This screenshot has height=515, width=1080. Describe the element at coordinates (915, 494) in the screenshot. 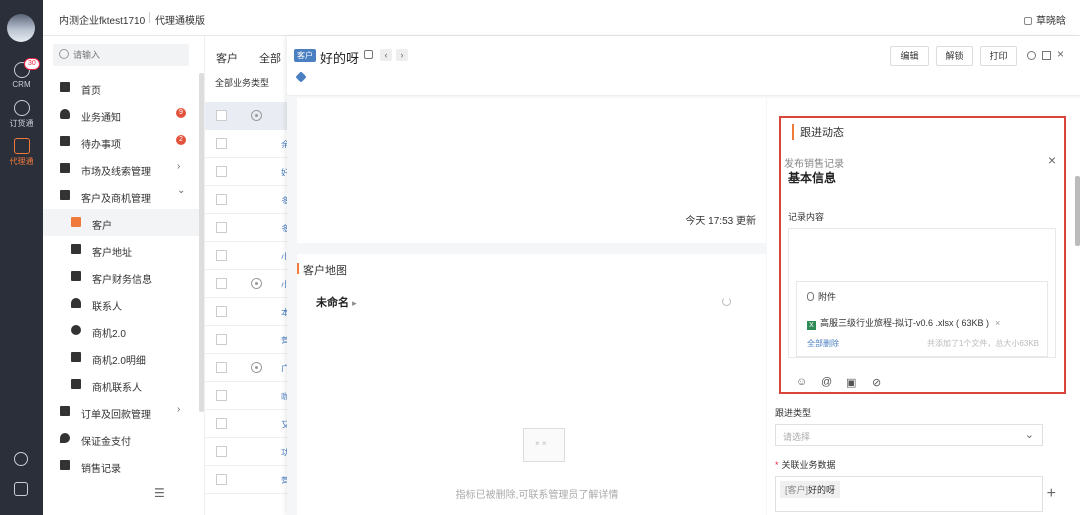

I see `related-data-field: [客户]好的呀 +` at that location.